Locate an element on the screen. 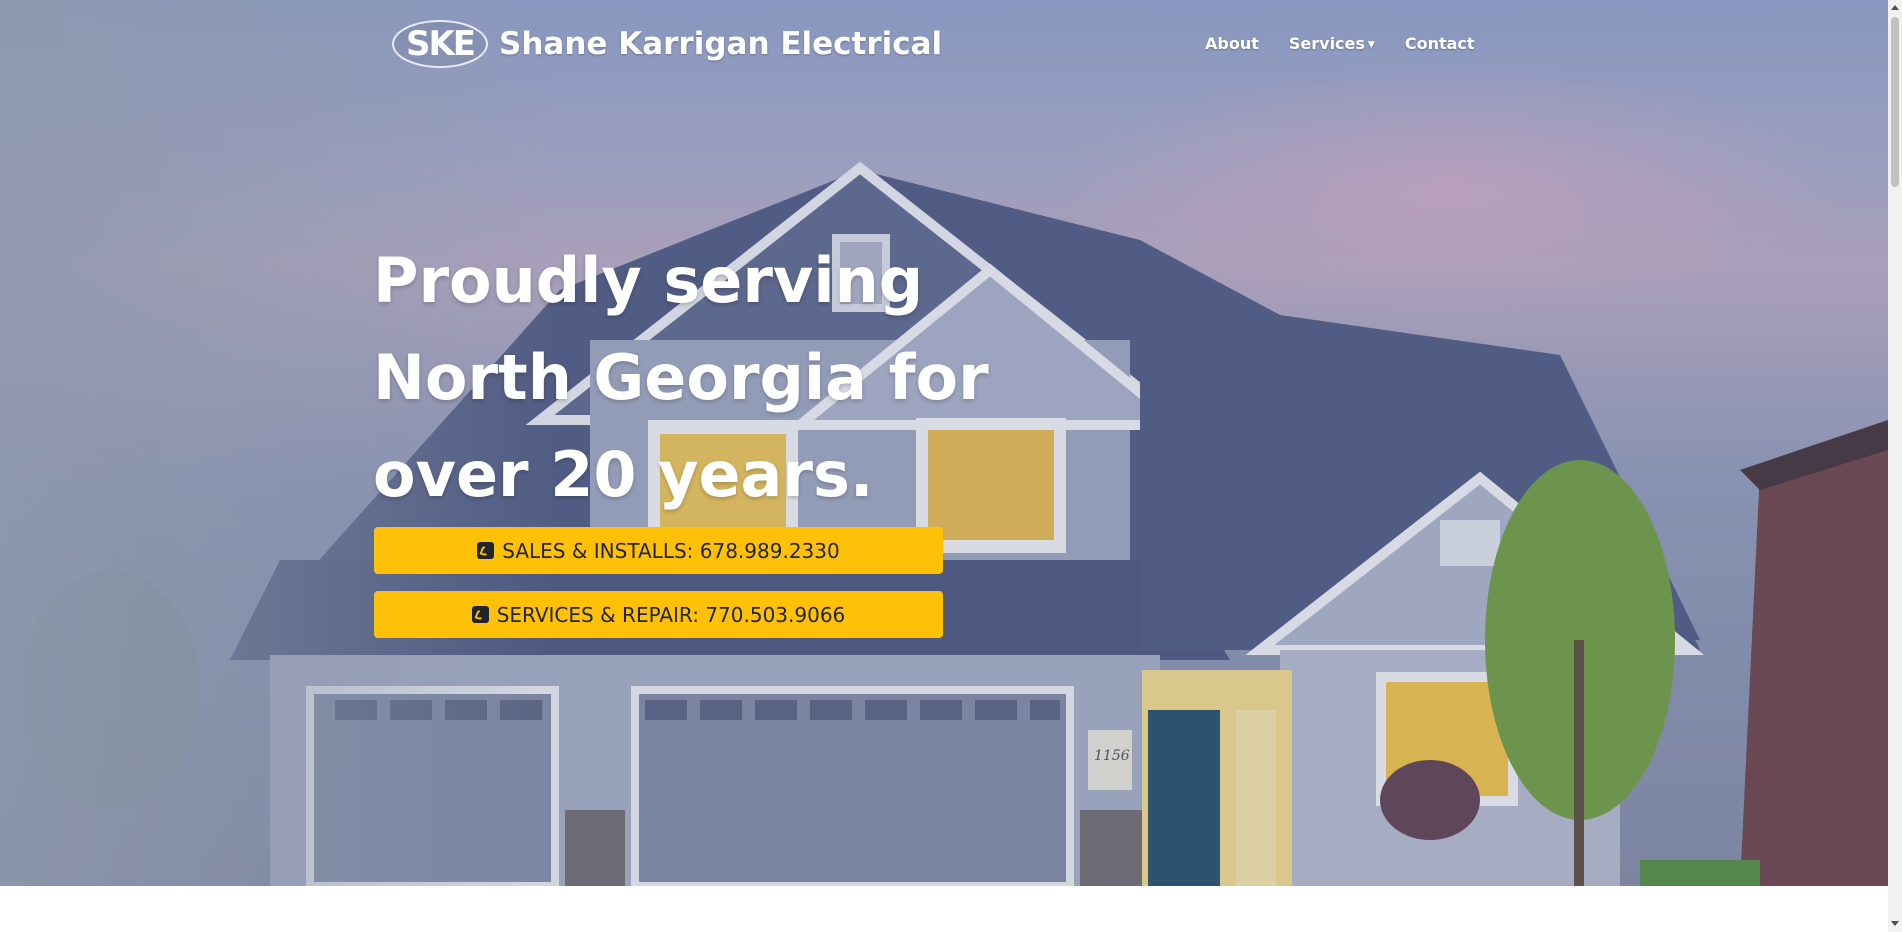 The height and width of the screenshot is (932, 1902). nav-item-services-label: Services is located at coordinates (1326, 43).